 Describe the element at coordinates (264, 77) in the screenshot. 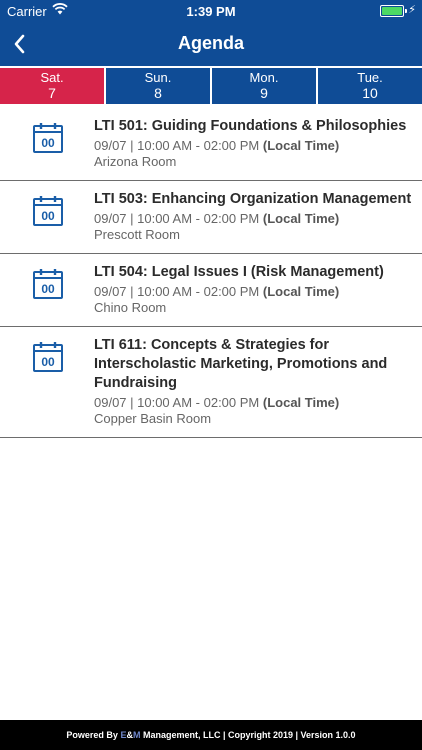

I see `day-name: Mon.` at that location.